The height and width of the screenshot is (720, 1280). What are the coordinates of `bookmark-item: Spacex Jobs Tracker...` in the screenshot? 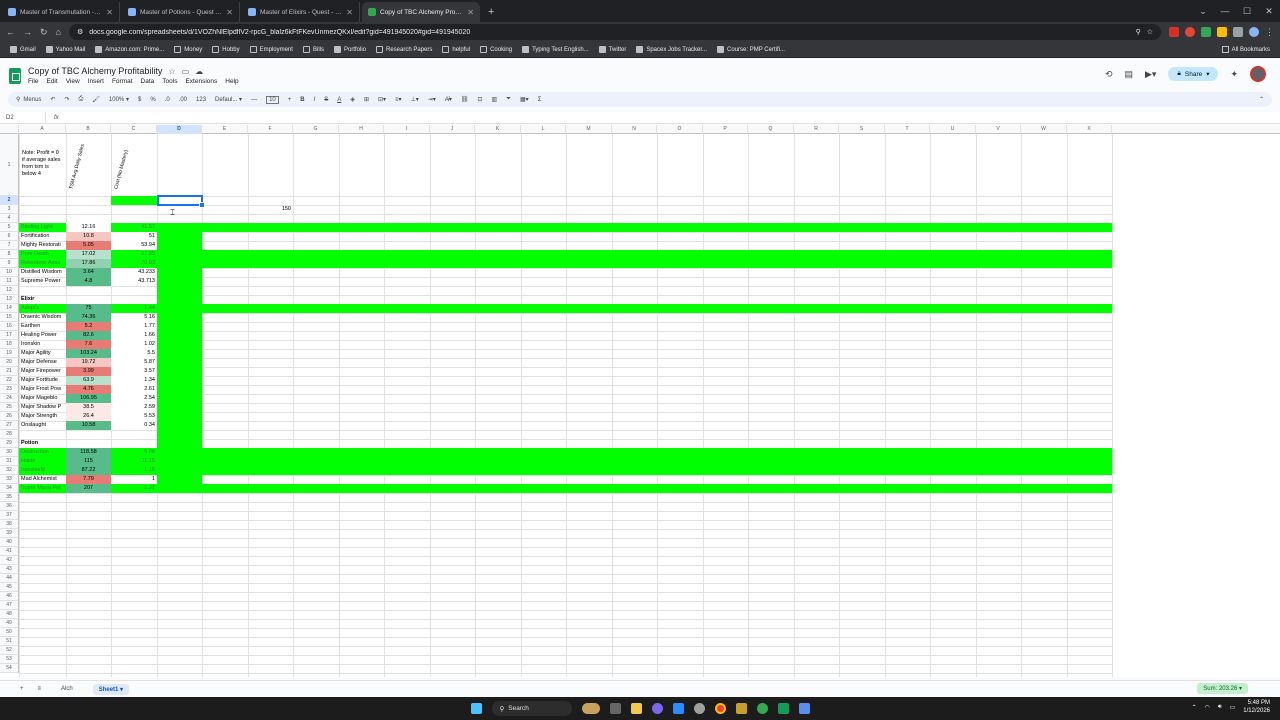 It's located at (671, 49).